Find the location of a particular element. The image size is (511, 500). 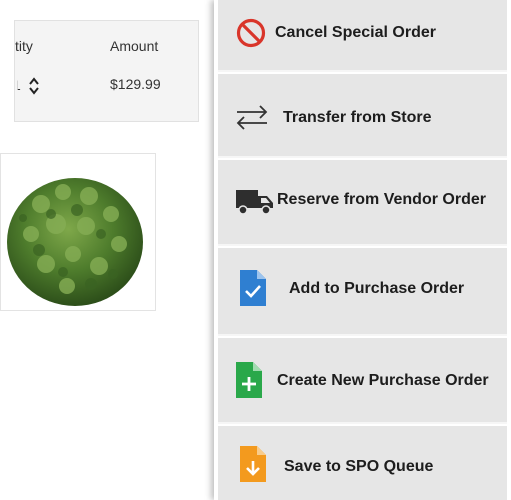

add-to-purchase-order-button: Add to Purchase Order is located at coordinates (362, 292).